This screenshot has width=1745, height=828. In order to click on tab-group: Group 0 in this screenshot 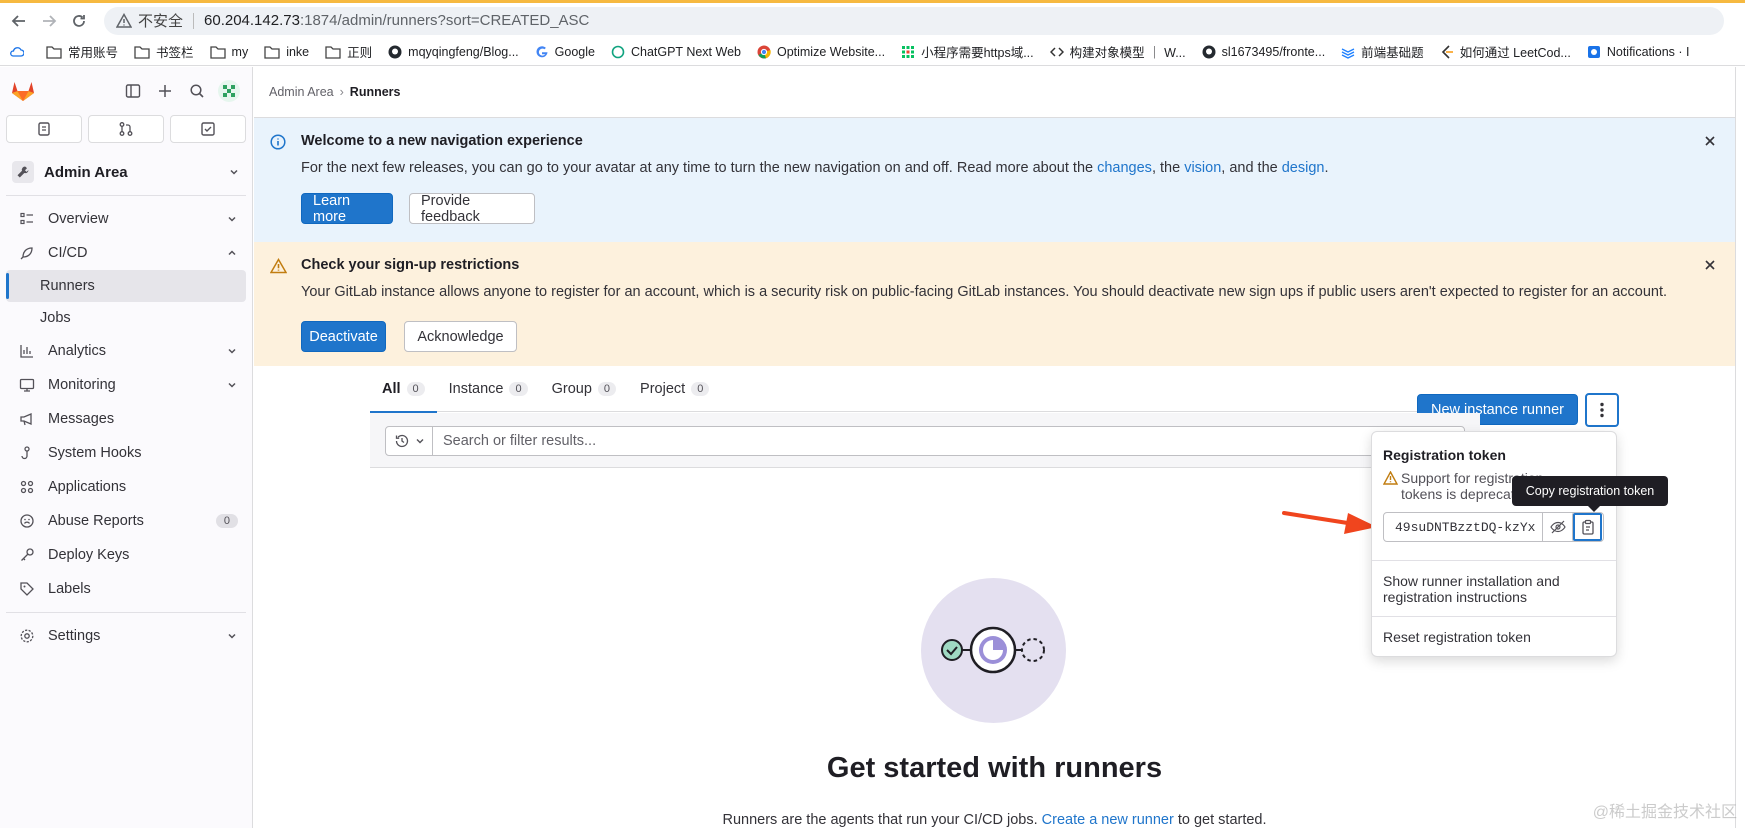, I will do `click(584, 389)`.